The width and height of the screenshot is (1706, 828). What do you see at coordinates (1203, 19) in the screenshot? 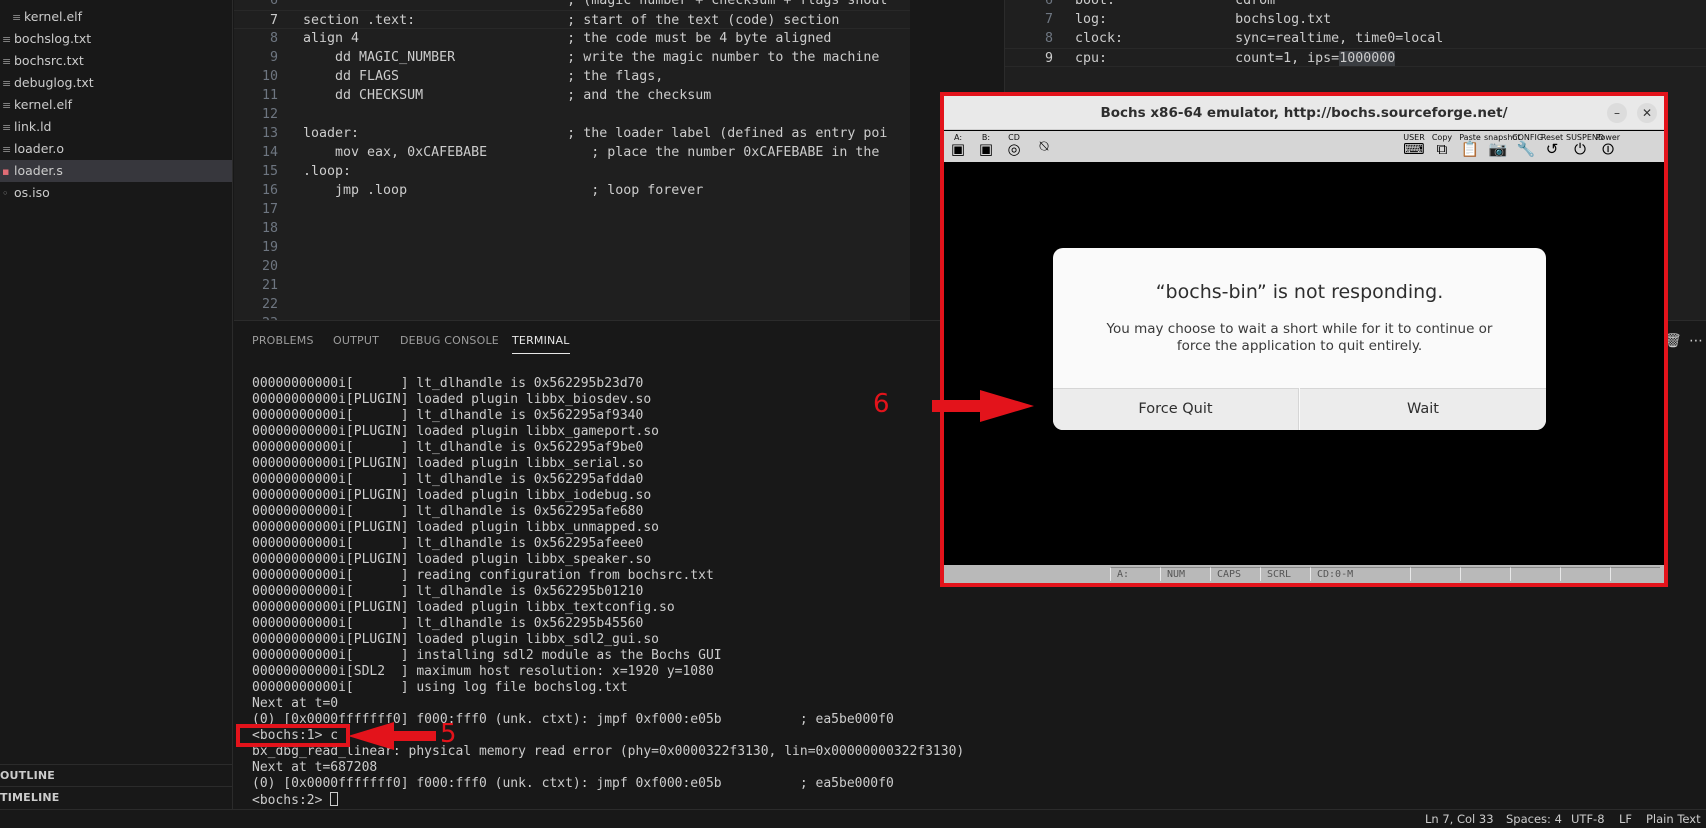
I see `code-text-content: log: bochslog.txt` at bounding box center [1203, 19].